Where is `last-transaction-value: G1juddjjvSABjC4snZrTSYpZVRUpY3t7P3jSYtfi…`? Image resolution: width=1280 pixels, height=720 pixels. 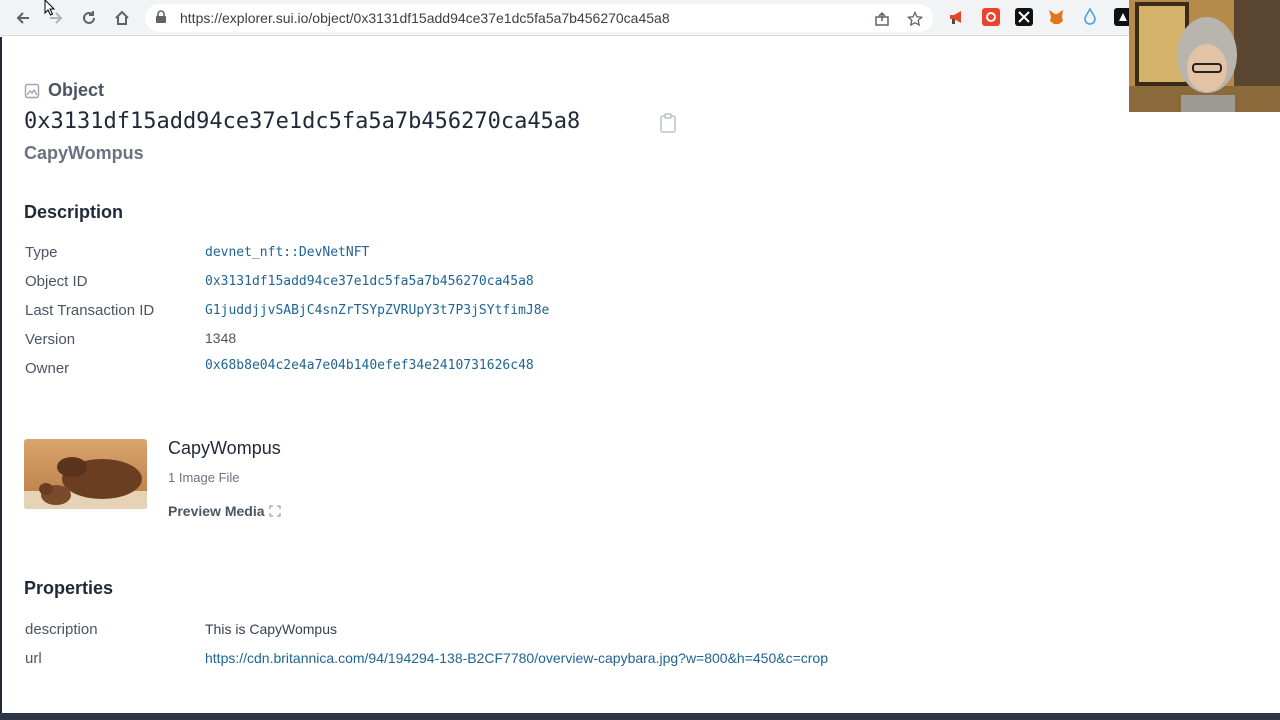
last-transaction-value: G1juddjjvSABjC4snZrTSYpZVRUpY3t7P3jSYtfi… is located at coordinates (377, 310).